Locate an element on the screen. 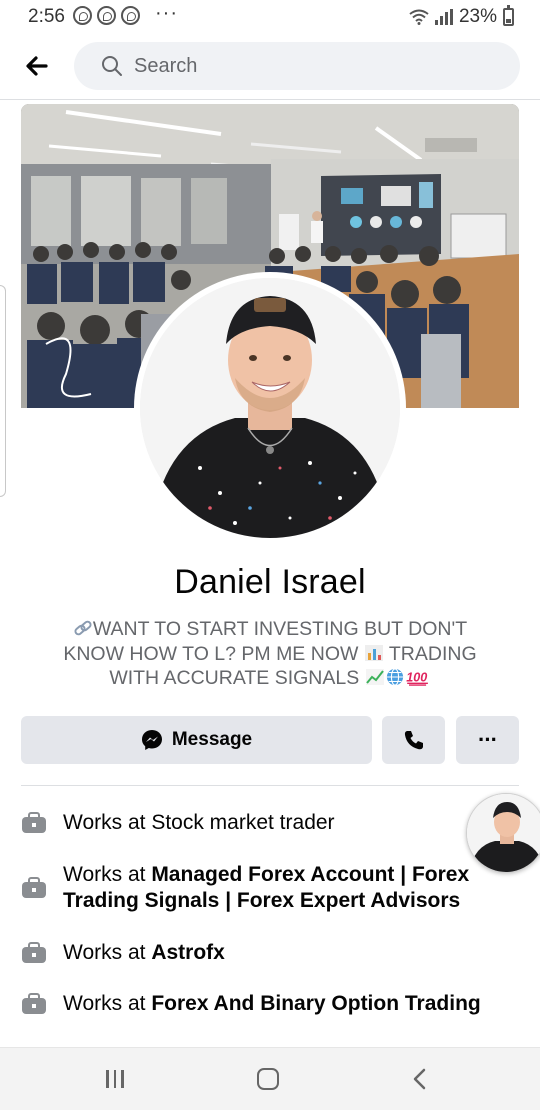 The height and width of the screenshot is (1110, 540). bio-line-2: KNOW HOW TO L? PM ME NOW is located at coordinates (211, 653).